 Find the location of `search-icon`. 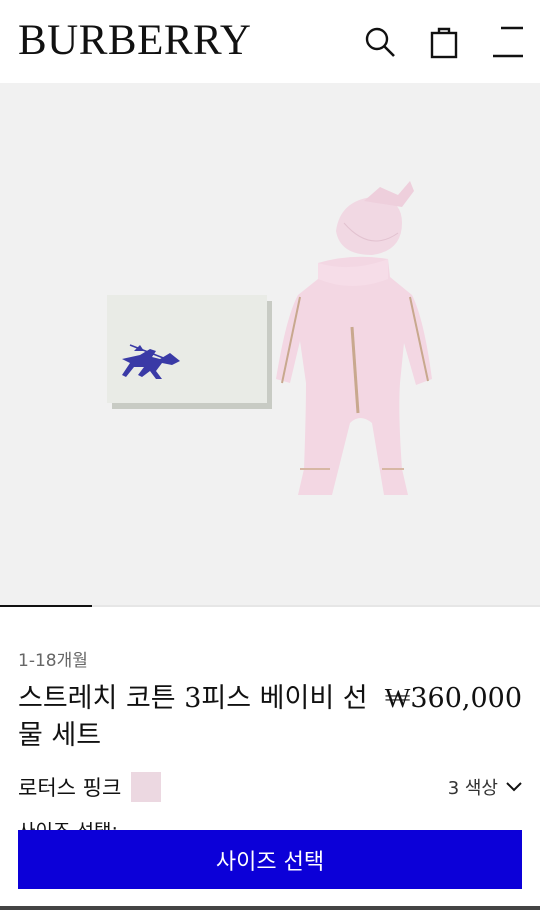

search-icon is located at coordinates (380, 42).